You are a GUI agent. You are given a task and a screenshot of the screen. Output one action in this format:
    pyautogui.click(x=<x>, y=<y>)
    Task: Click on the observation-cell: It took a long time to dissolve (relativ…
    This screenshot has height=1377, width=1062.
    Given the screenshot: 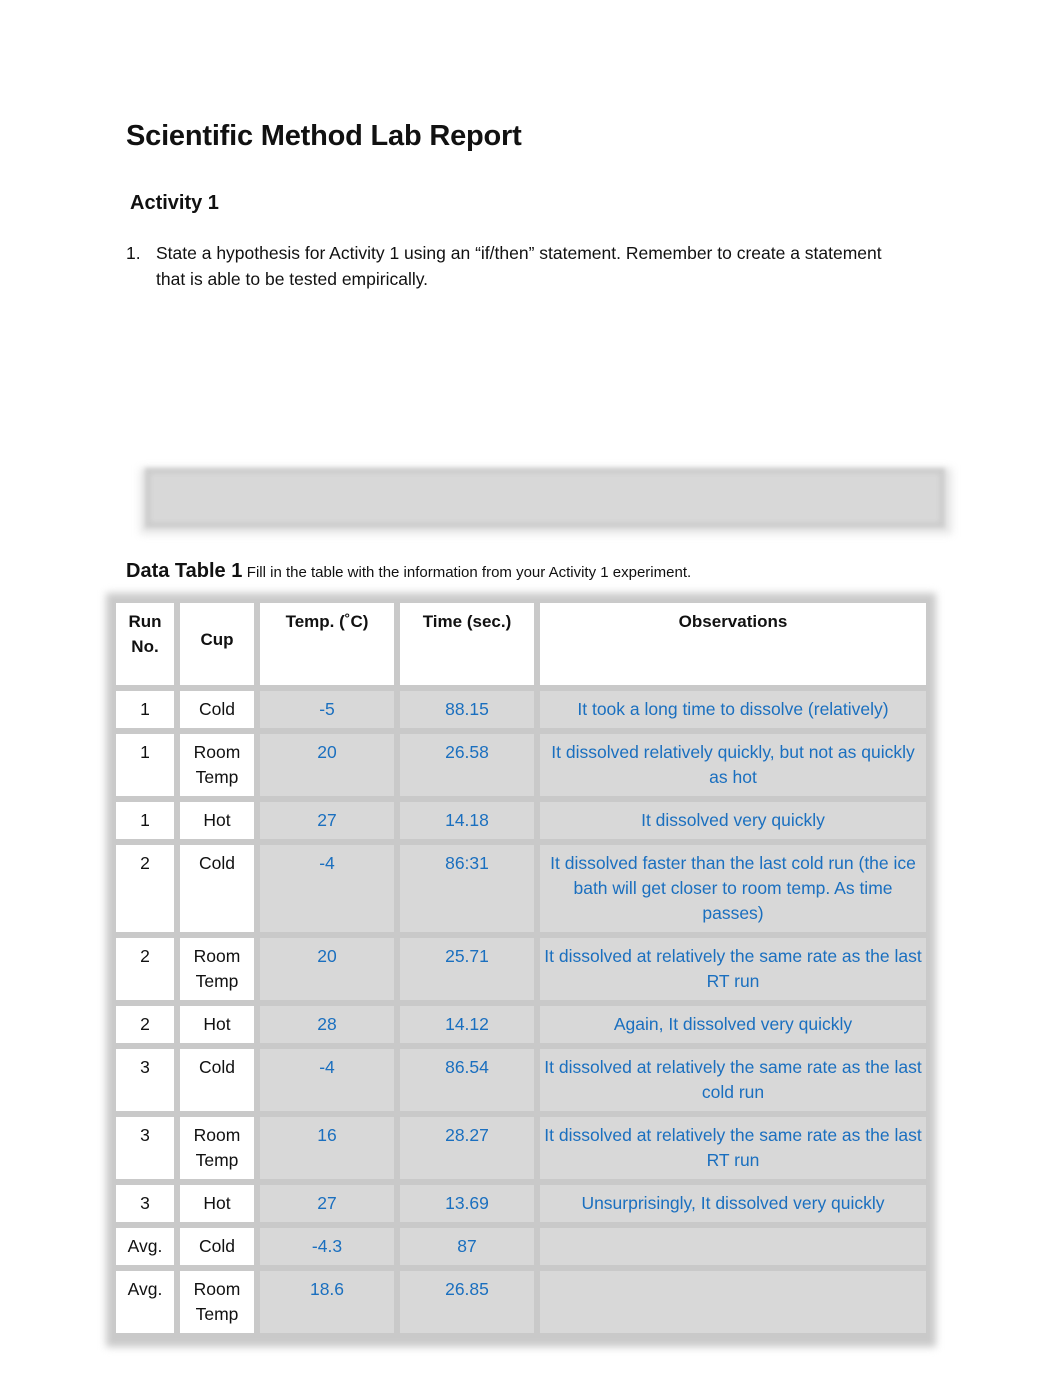 What is the action you would take?
    pyautogui.click(x=733, y=709)
    